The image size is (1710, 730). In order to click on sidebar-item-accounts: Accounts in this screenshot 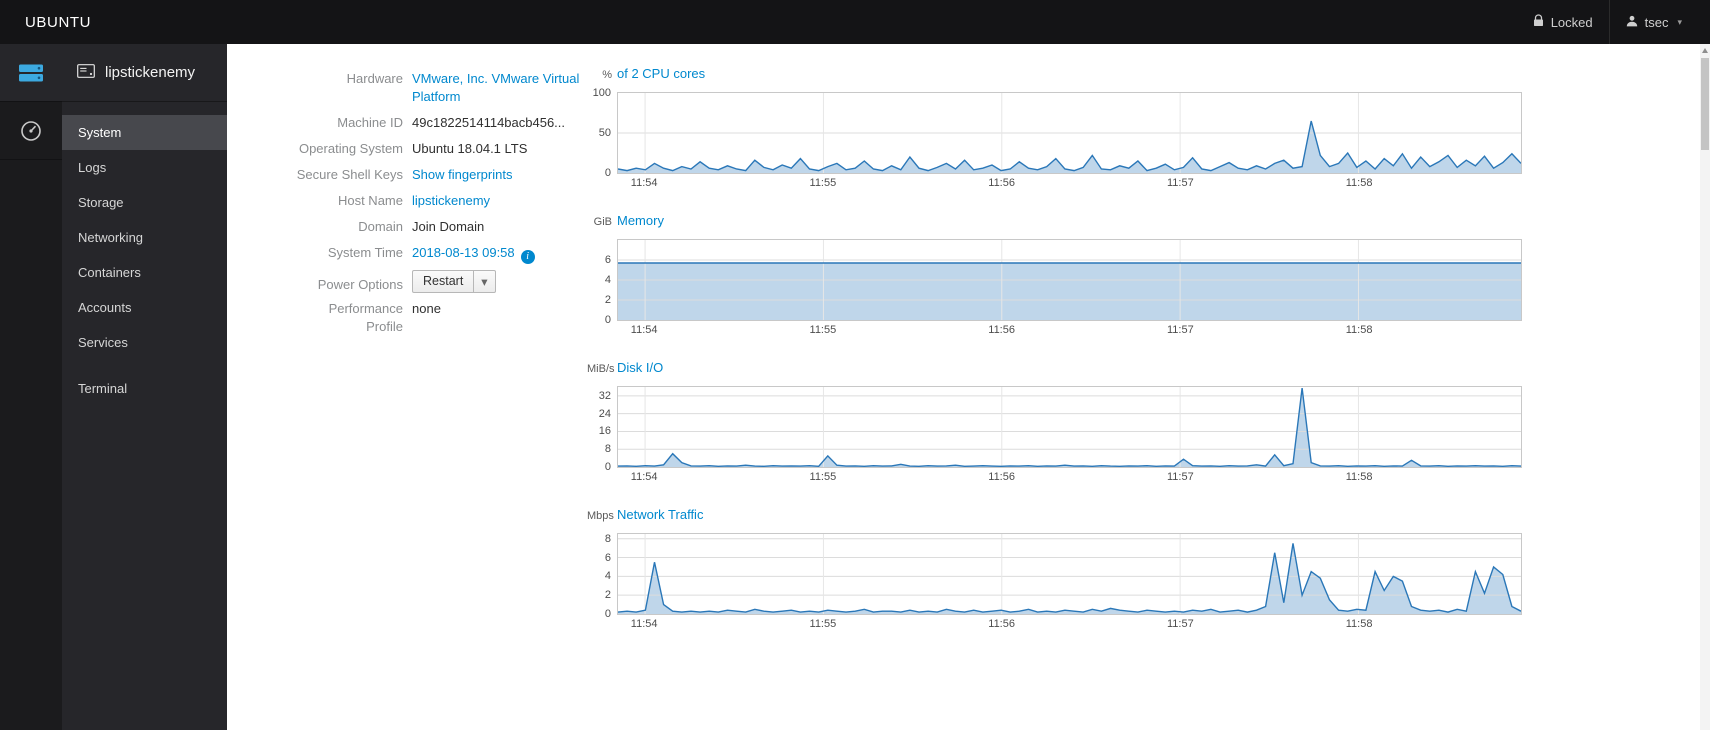, I will do `click(144, 307)`.